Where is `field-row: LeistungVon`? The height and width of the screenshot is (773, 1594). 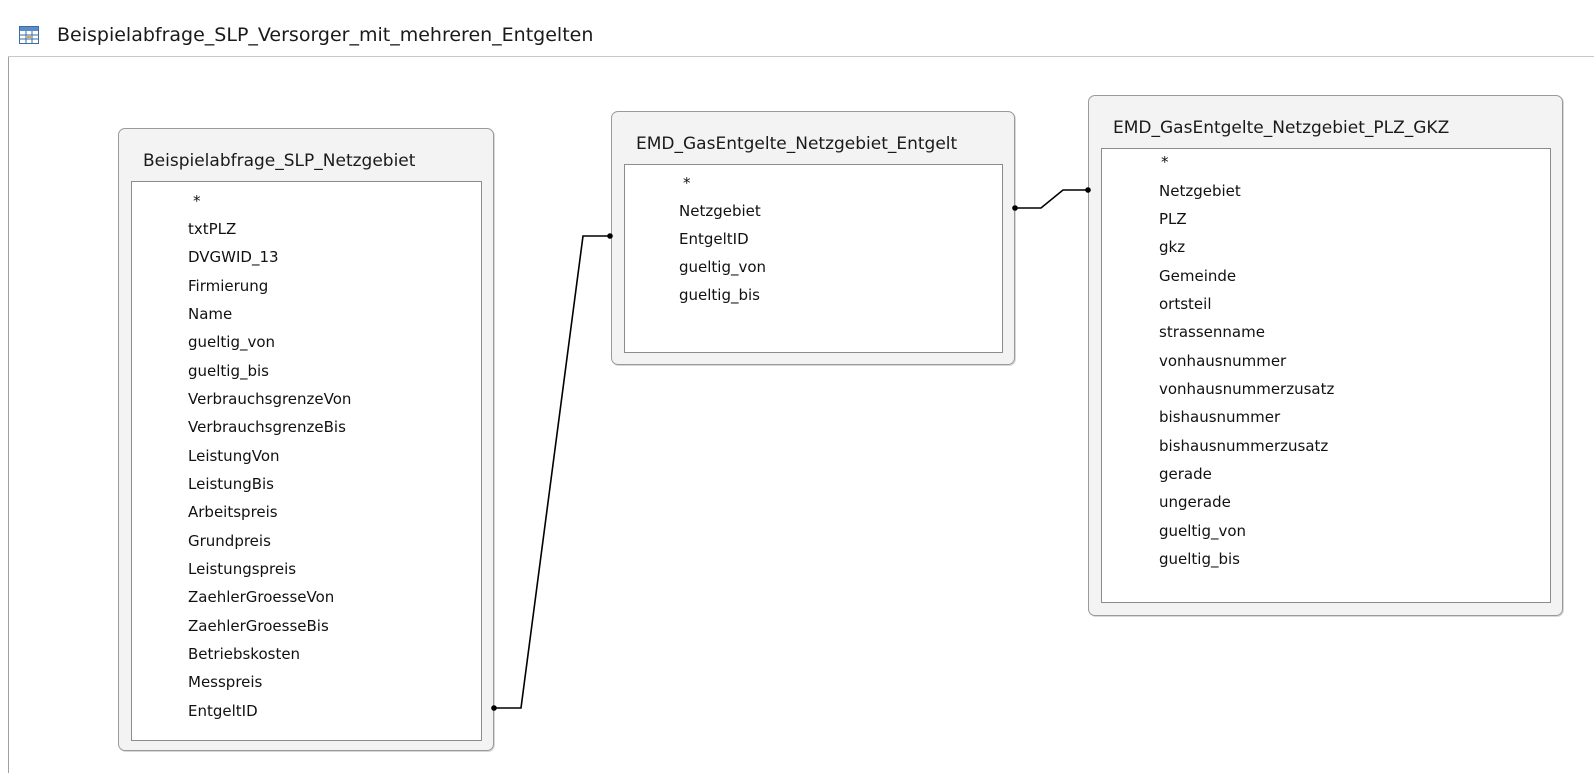 field-row: LeistungVon is located at coordinates (306, 458).